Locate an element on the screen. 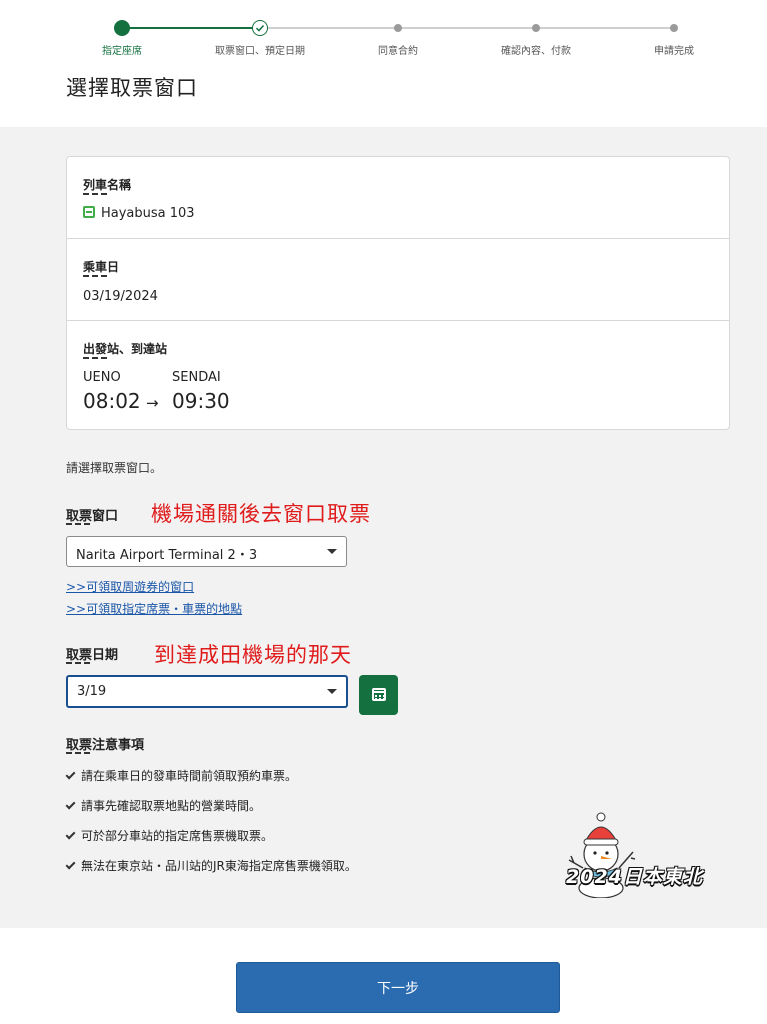 Image resolution: width=767 pixels, height=1024 pixels. train-section: 列車名稱 Hayabusa 103 is located at coordinates (398, 198).